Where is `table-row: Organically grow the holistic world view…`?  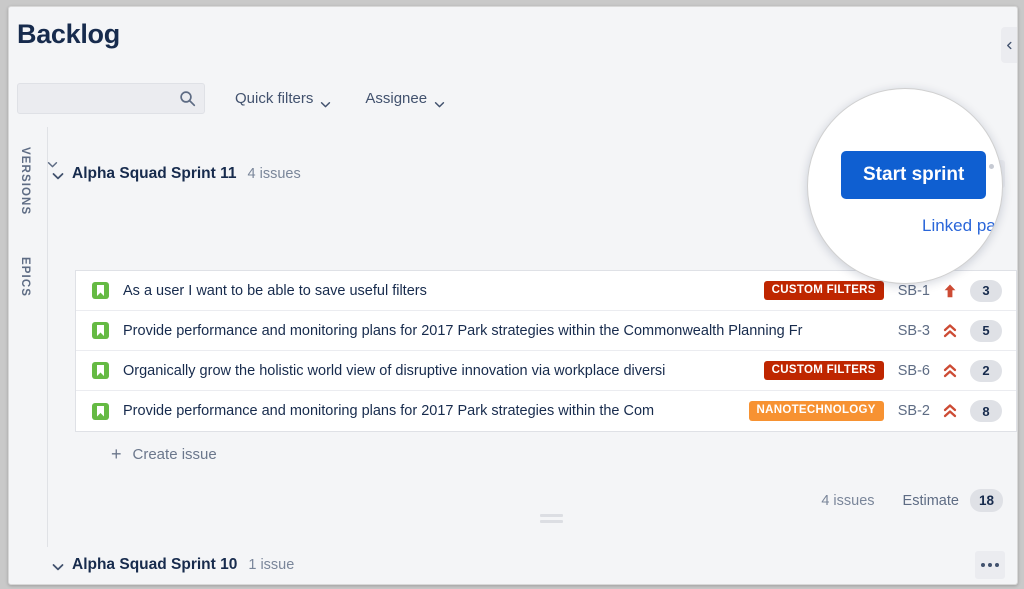 table-row: Organically grow the holistic world view… is located at coordinates (546, 371).